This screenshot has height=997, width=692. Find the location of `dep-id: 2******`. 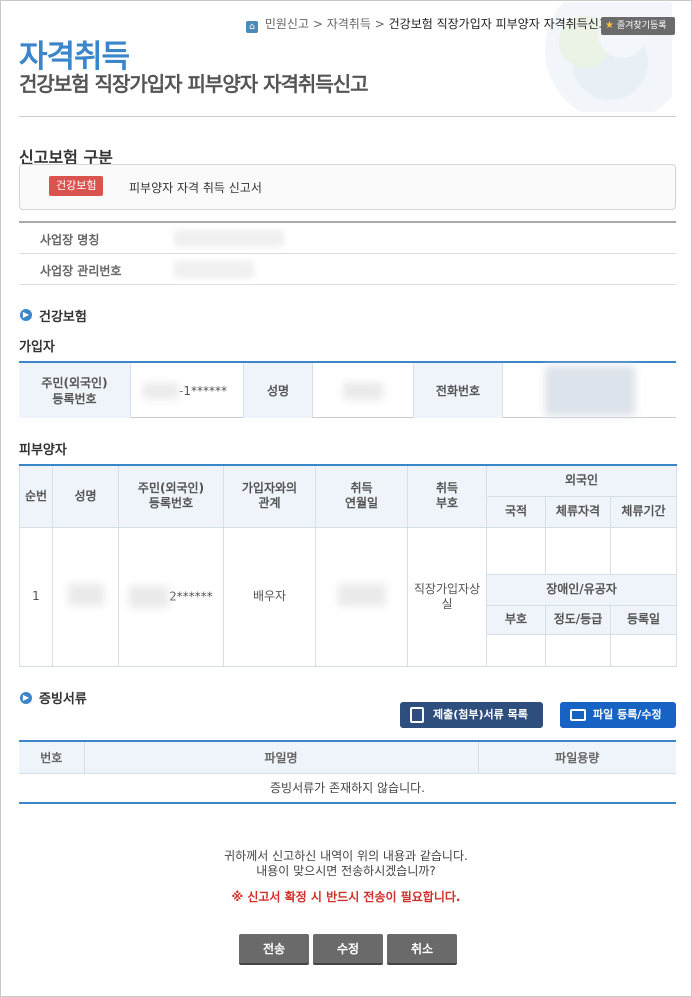

dep-id: 2****** is located at coordinates (171, 596).